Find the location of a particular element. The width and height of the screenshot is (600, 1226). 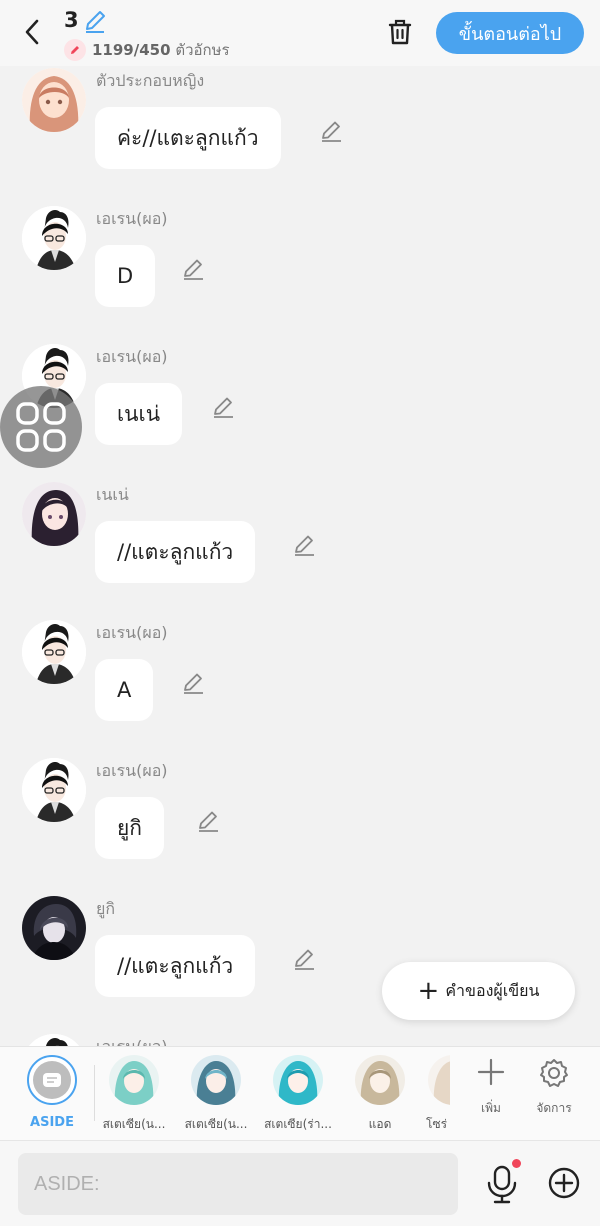

attach-button is located at coordinates (564, 1183).